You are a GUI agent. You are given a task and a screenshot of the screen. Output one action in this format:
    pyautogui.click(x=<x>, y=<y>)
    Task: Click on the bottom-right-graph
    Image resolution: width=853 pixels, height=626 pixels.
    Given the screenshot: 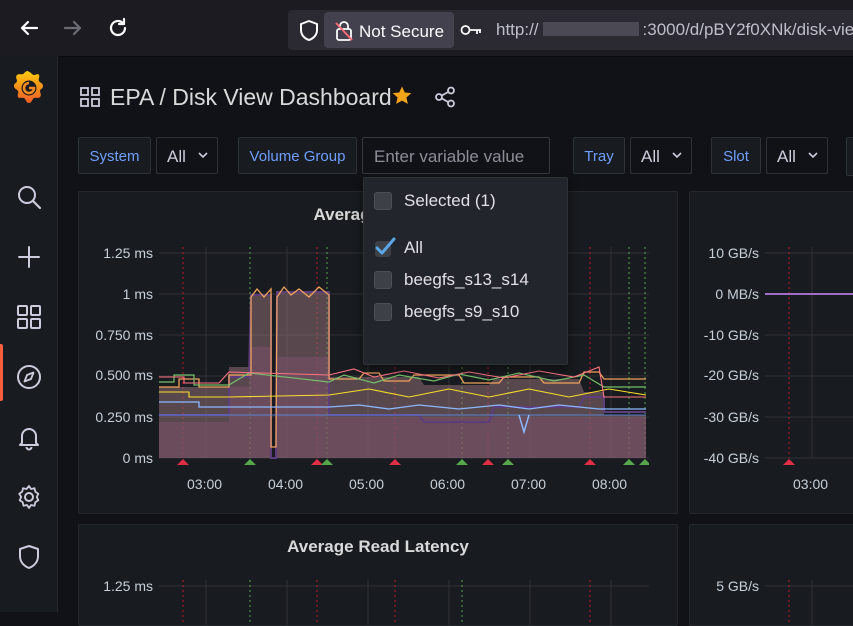 What is the action you would take?
    pyautogui.click(x=809, y=602)
    